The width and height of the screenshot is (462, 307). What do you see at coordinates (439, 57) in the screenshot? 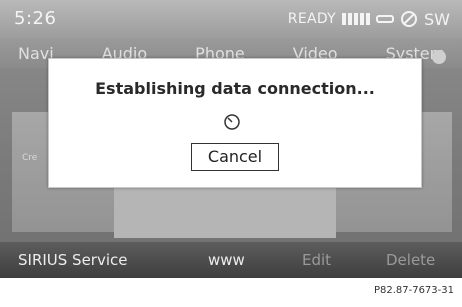
I see `menu-dot-icon` at bounding box center [439, 57].